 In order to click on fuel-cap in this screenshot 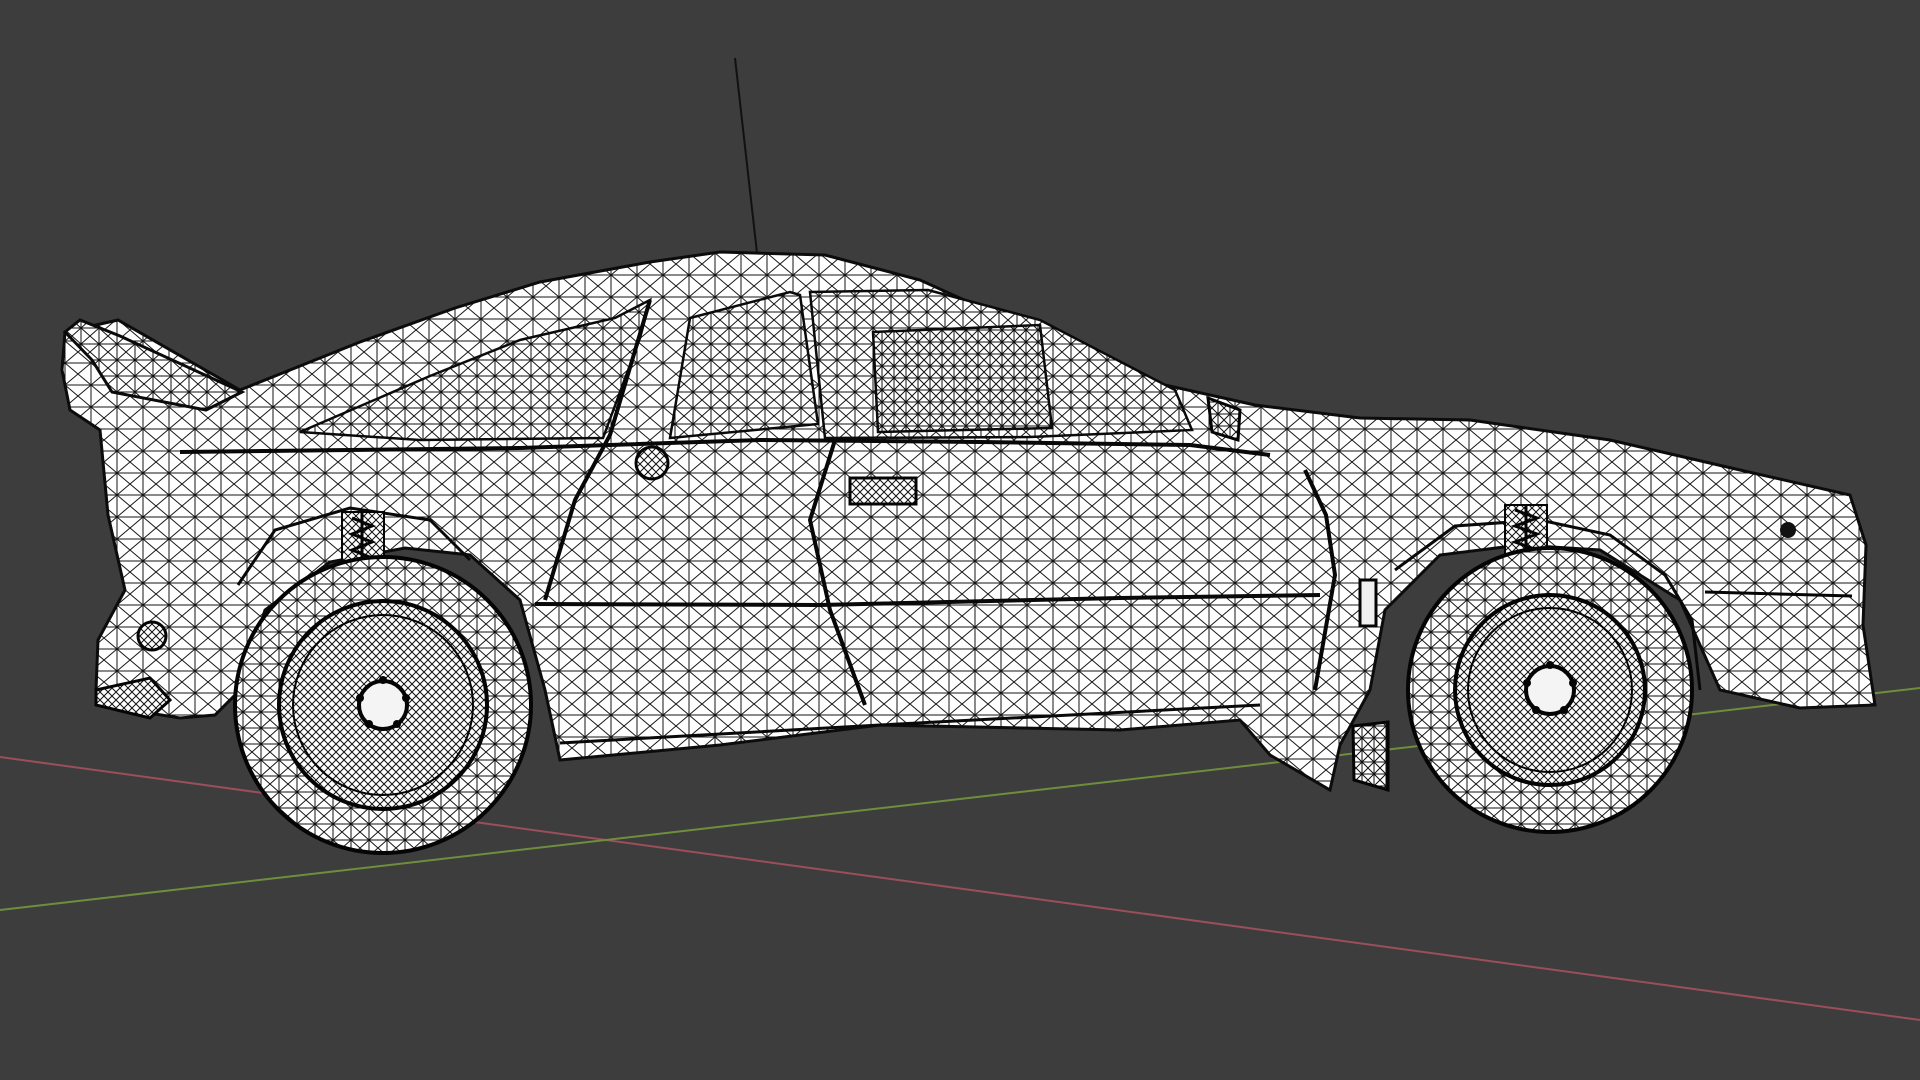, I will do `click(652, 463)`.